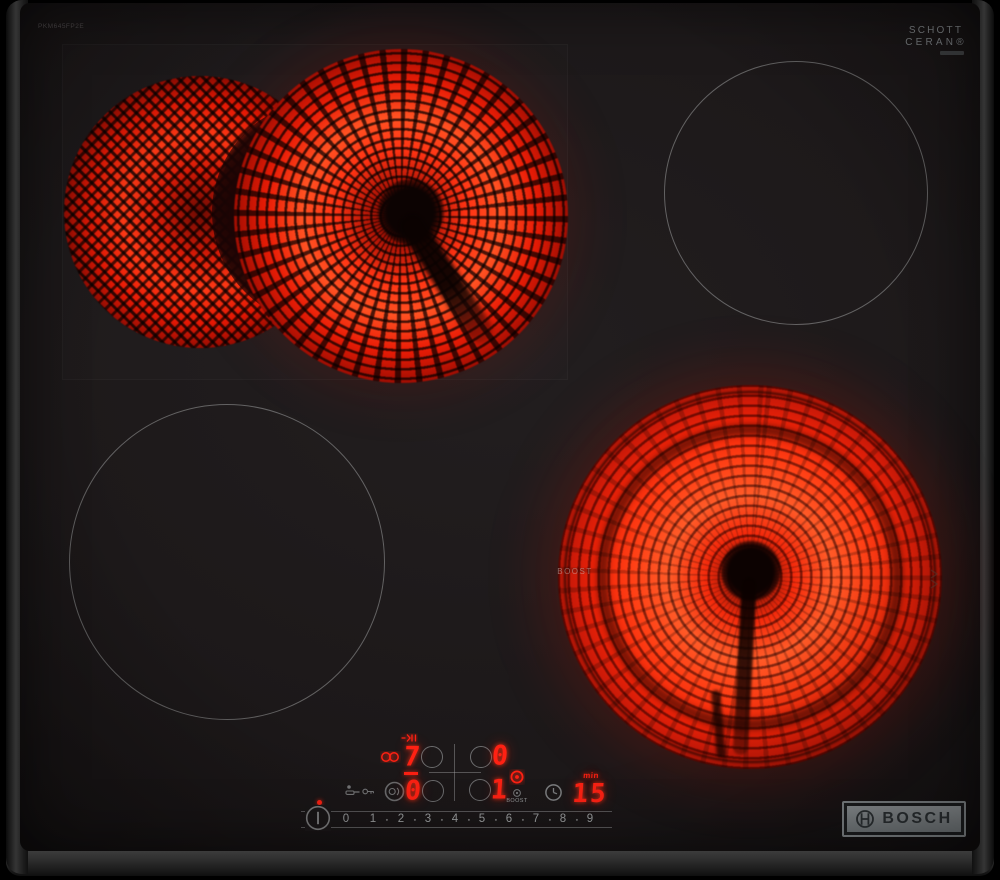 The image size is (1000, 880). Describe the element at coordinates (319, 802) in the screenshot. I see `power-on-indicator-dot` at that location.